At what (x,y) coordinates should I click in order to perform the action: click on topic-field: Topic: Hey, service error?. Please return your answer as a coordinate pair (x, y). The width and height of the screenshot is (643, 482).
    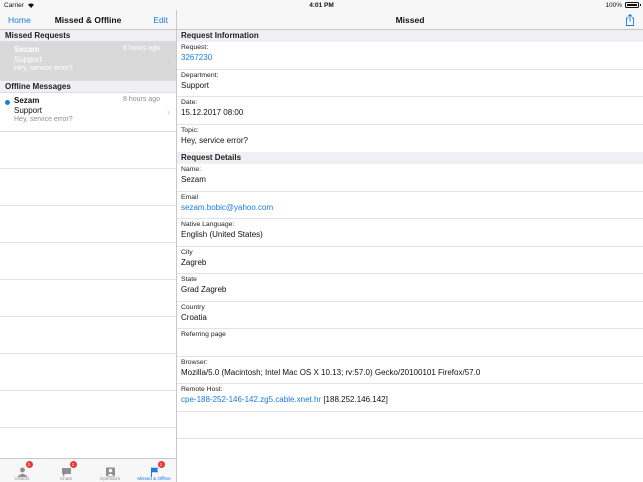
    Looking at the image, I should click on (214, 135).